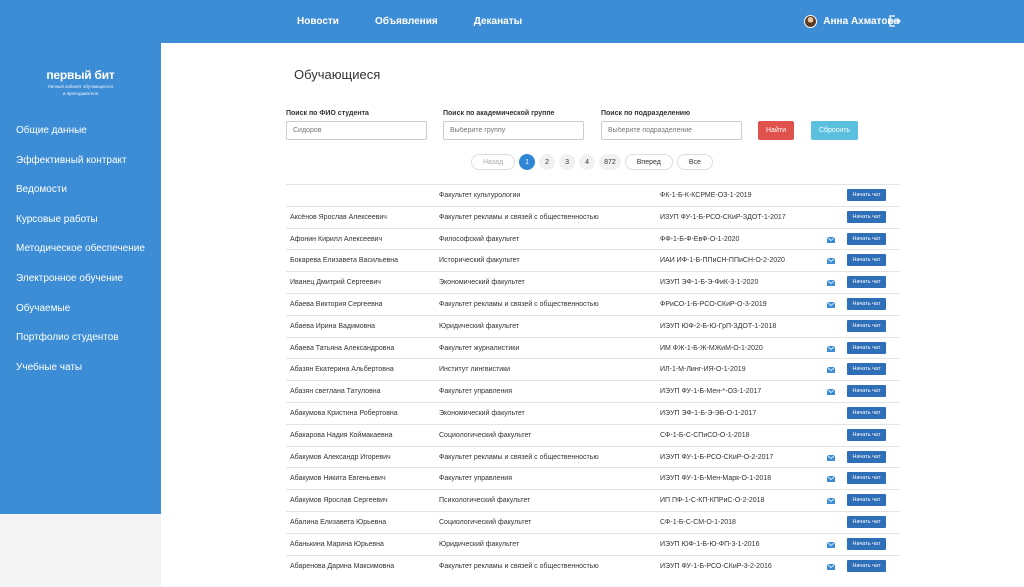 This screenshot has width=1024, height=587. I want to click on page-1-button: 1, so click(527, 162).